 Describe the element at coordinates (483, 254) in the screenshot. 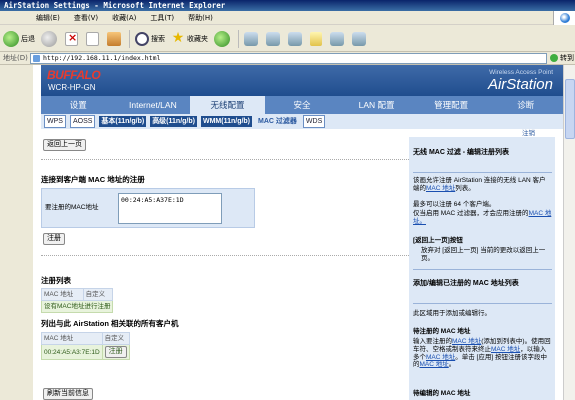

I see `help-back-text: 放弃对 [返回上一页] 当前的更改以返回上一页。` at that location.